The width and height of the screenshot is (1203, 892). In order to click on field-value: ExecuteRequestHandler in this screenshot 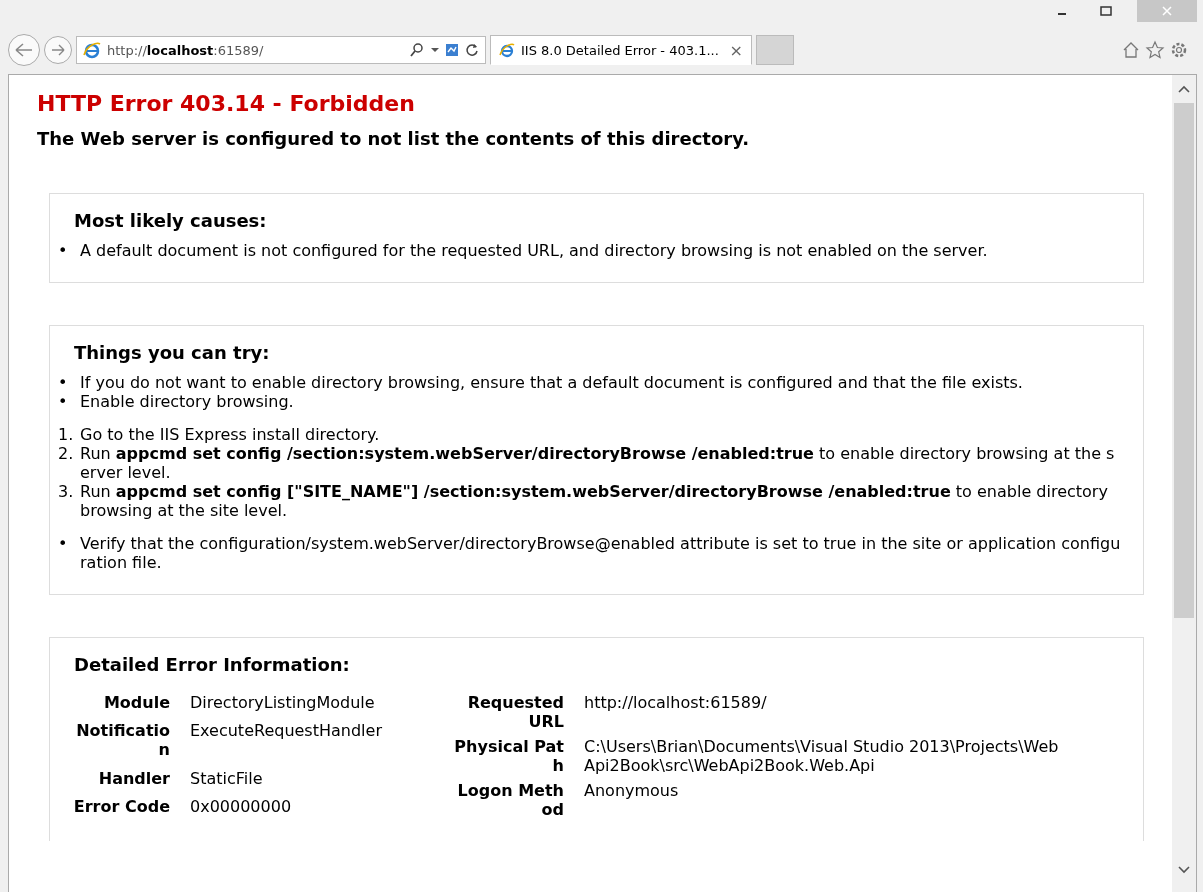, I will do `click(286, 731)`.